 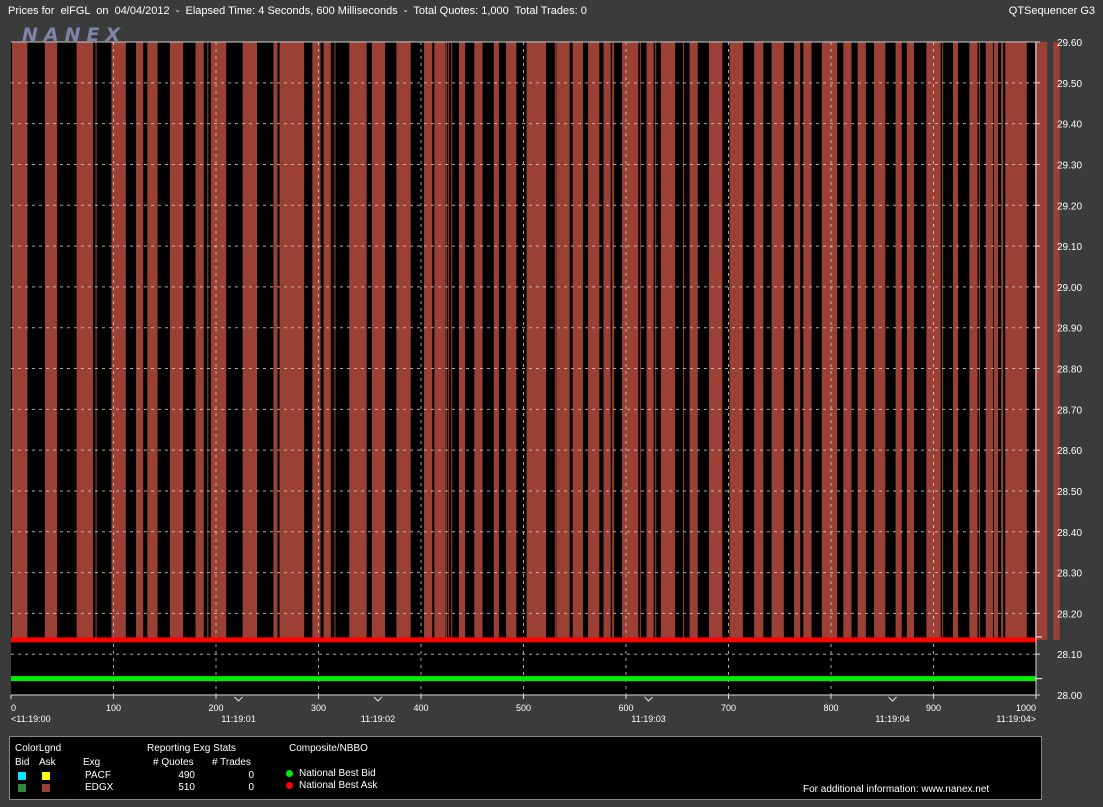 What do you see at coordinates (22, 762) in the screenshot?
I see `bid-column-label: Bid` at bounding box center [22, 762].